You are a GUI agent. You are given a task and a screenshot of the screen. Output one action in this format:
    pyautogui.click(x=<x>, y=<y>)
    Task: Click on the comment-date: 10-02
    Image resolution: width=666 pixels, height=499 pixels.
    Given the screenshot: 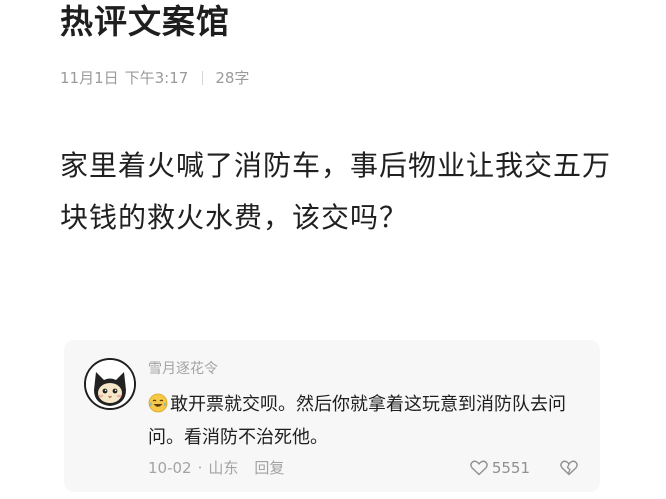 What is the action you would take?
    pyautogui.click(x=170, y=468)
    